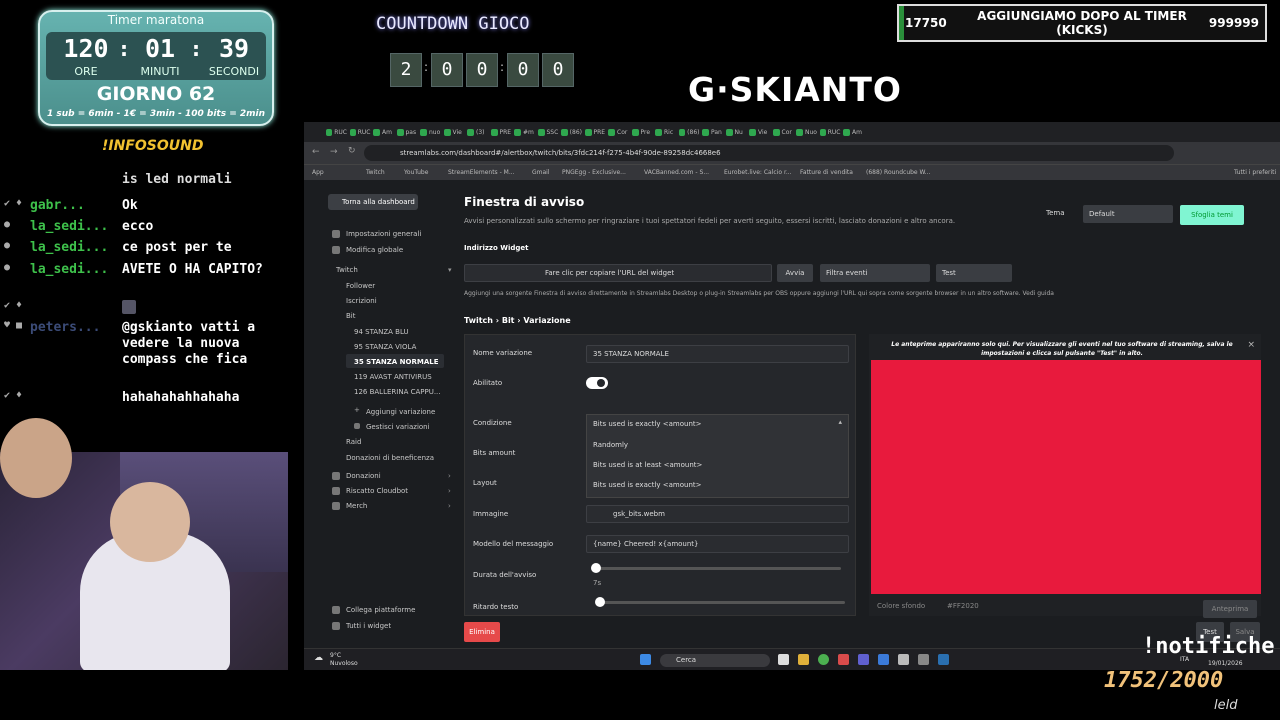  What do you see at coordinates (352, 151) in the screenshot?
I see `reload-icon: ↻` at bounding box center [352, 151].